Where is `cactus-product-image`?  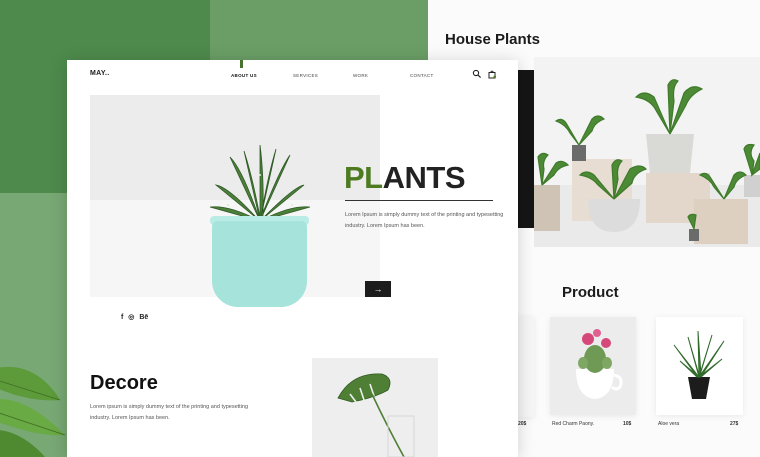
cactus-product-image is located at coordinates (593, 366).